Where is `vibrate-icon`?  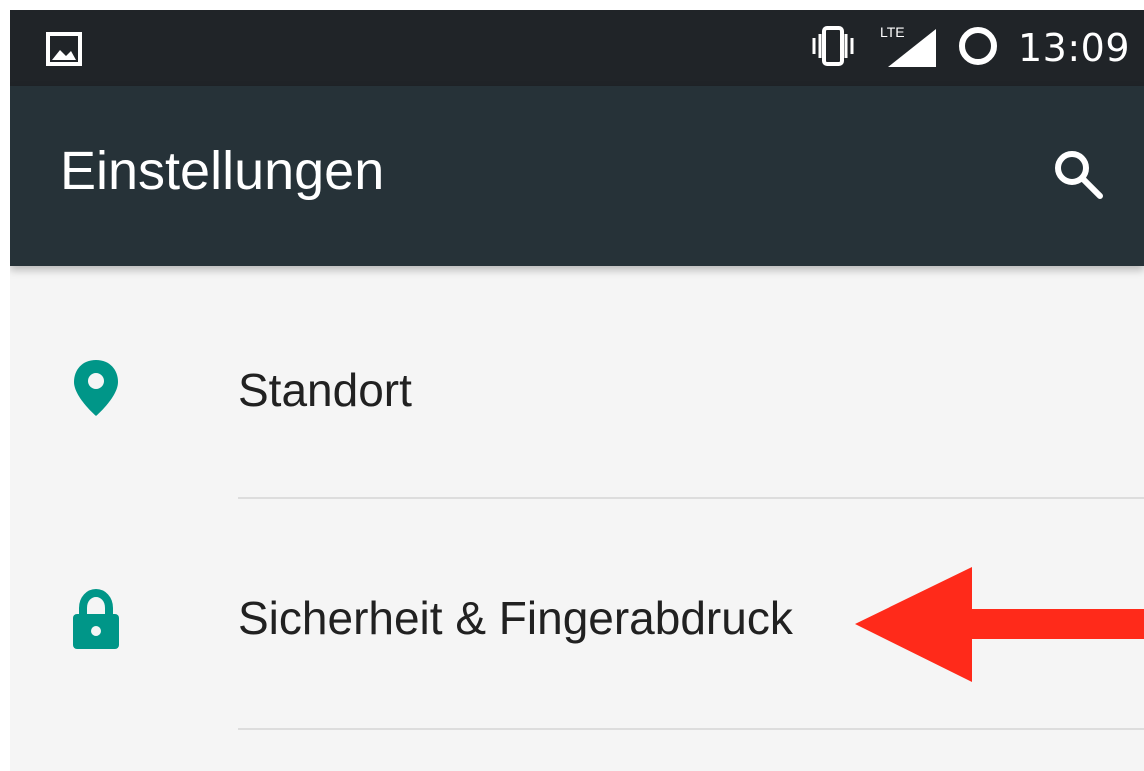
vibrate-icon is located at coordinates (833, 48).